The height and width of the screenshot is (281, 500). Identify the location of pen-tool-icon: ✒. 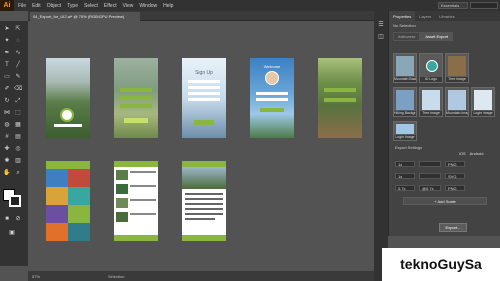
(7, 53).